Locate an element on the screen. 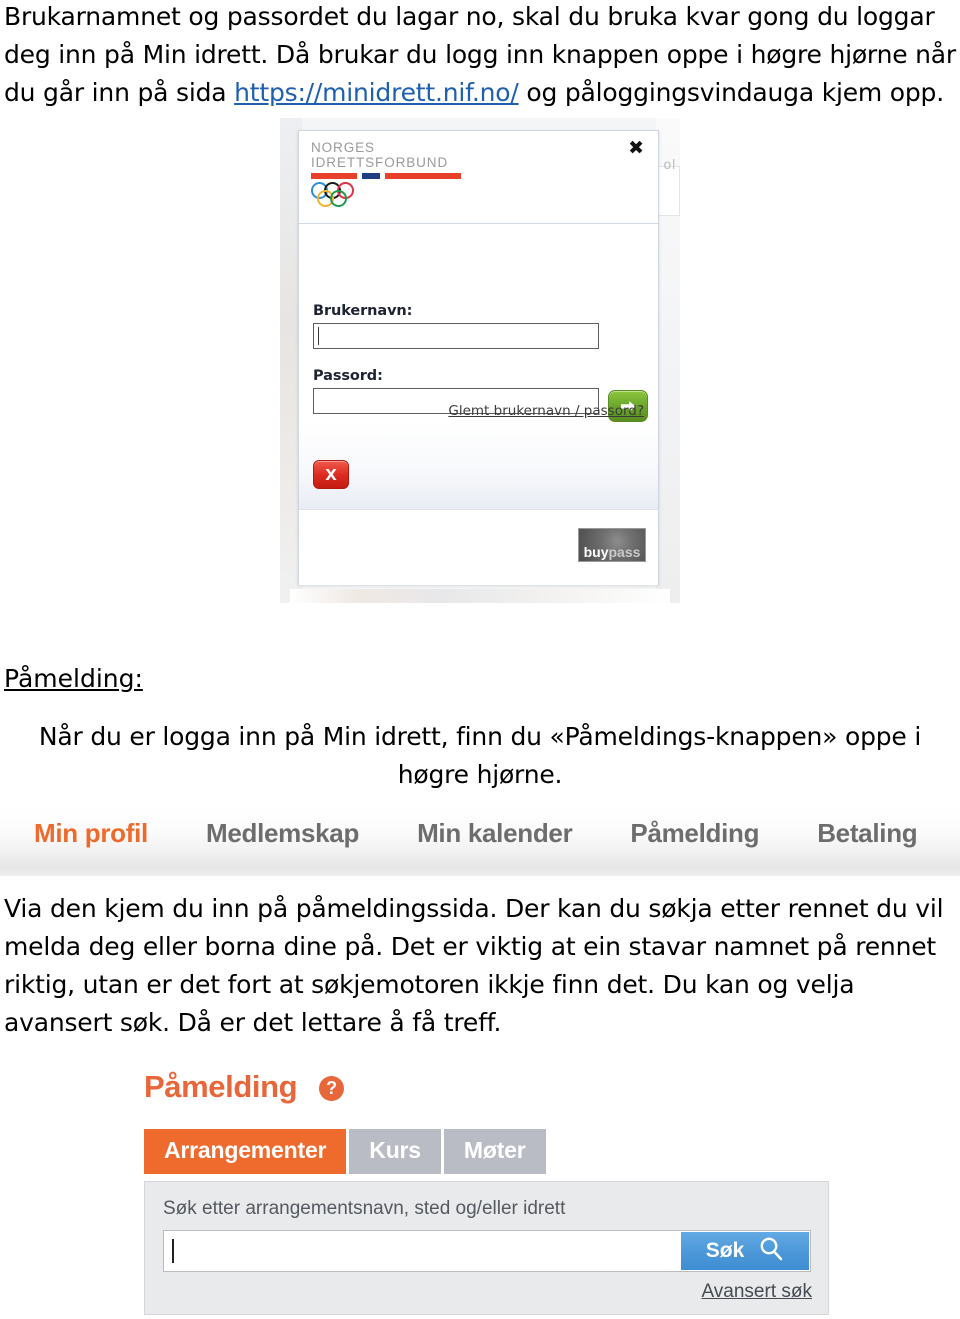 The width and height of the screenshot is (960, 1319). nav-item-betaling: Betaling is located at coordinates (867, 833).